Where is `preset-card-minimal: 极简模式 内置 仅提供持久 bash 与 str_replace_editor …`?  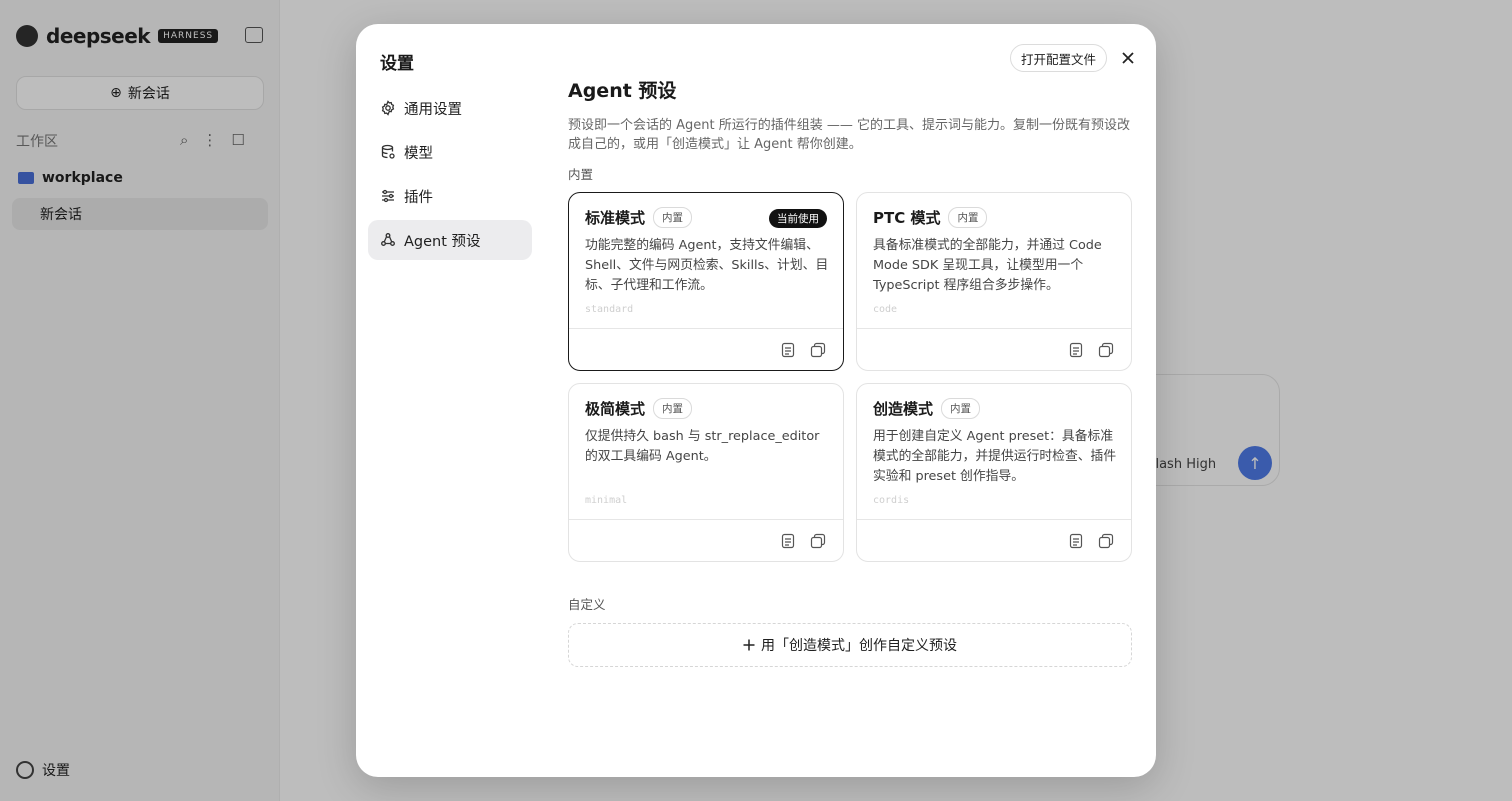
preset-card-minimal: 极简模式 内置 仅提供持久 bash 与 str_replace_editor … is located at coordinates (706, 472).